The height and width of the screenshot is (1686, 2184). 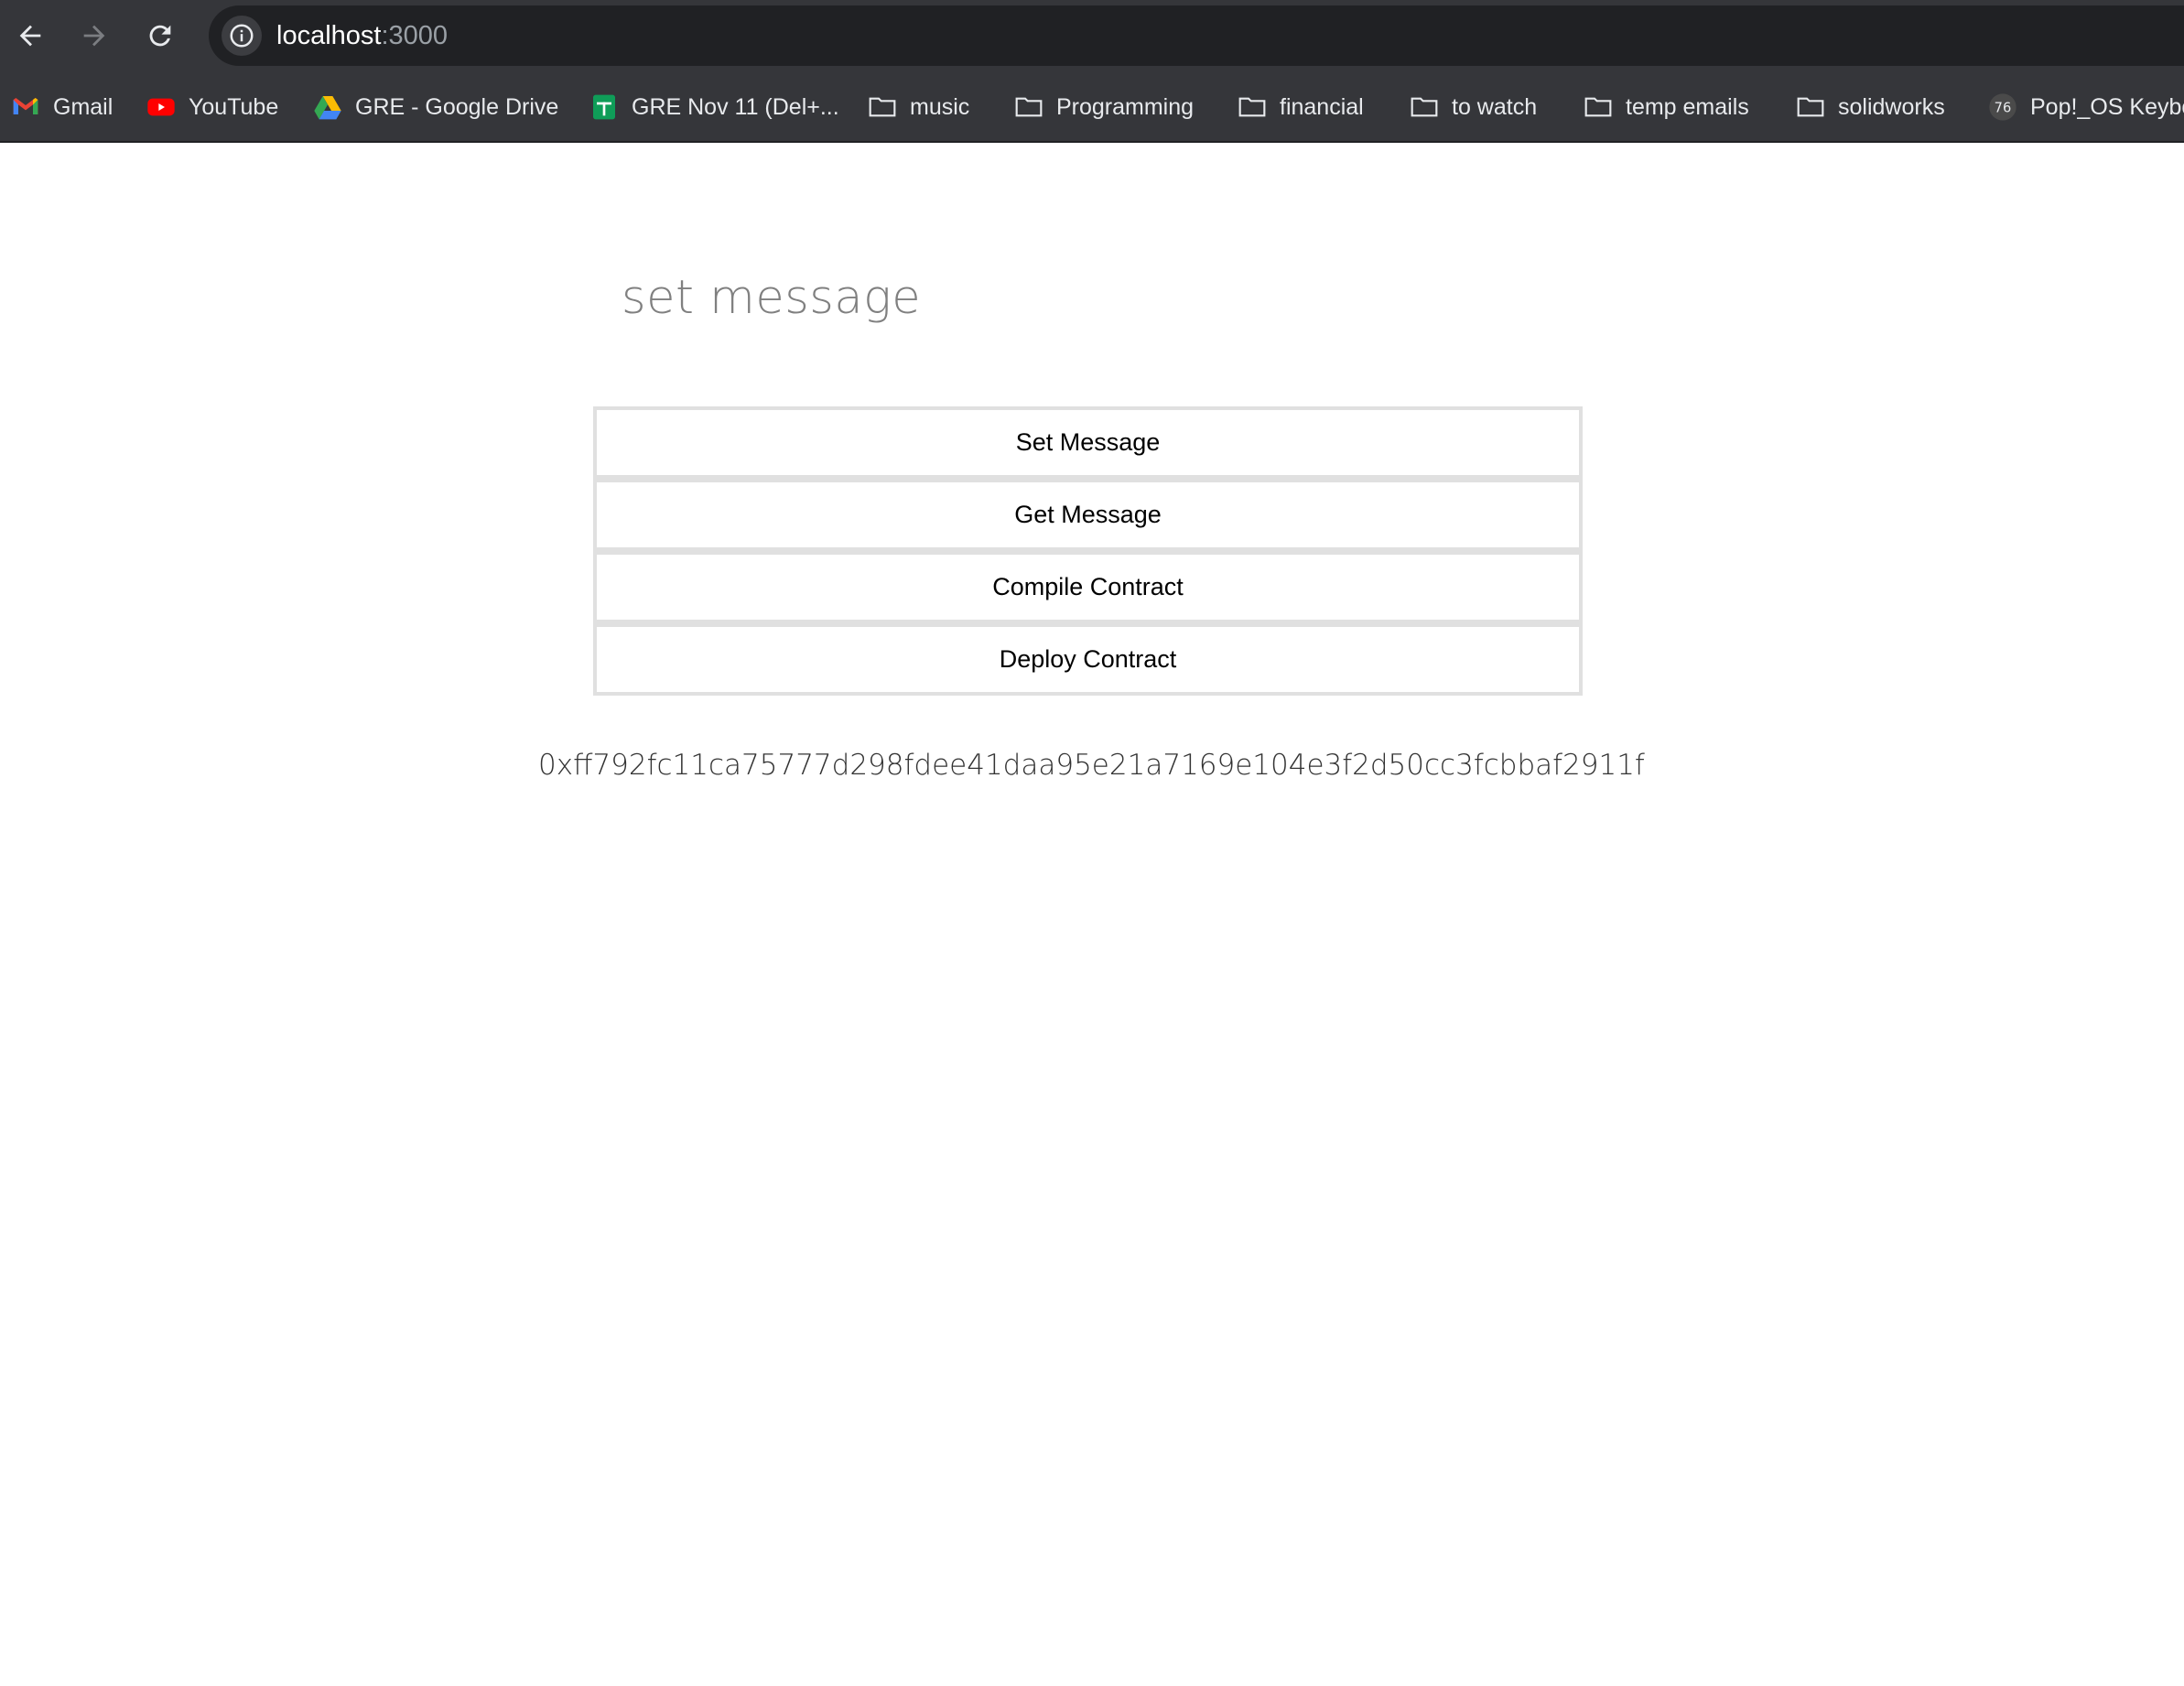 I want to click on bookmark-folder-solidworks: solidworks, so click(x=1870, y=107).